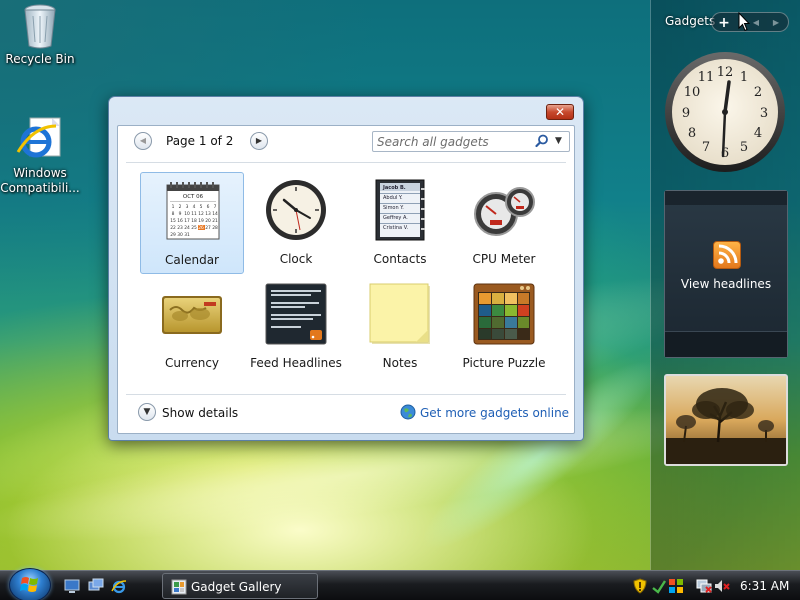 This screenshot has height=600, width=800. I want to click on svg-text: 20, so click(208, 221).